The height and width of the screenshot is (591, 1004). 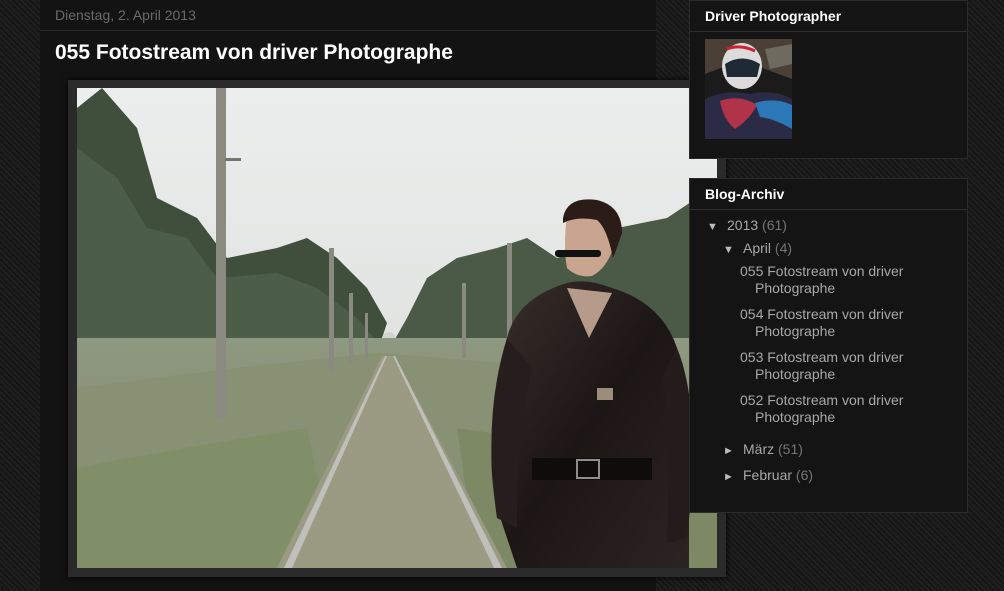 I want to click on archive-year-label: 2013, so click(x=742, y=225).